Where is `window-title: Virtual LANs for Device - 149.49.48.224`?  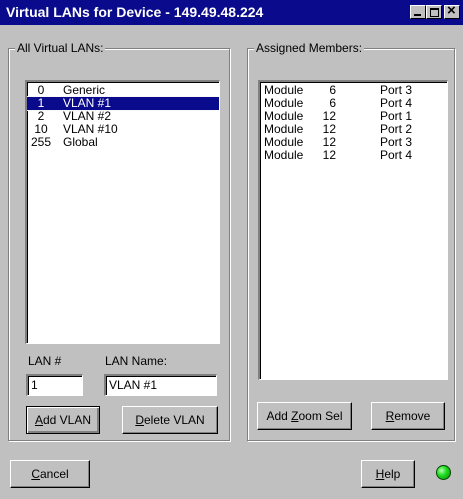
window-title: Virtual LANs for Device - 149.49.48.224 is located at coordinates (135, 12).